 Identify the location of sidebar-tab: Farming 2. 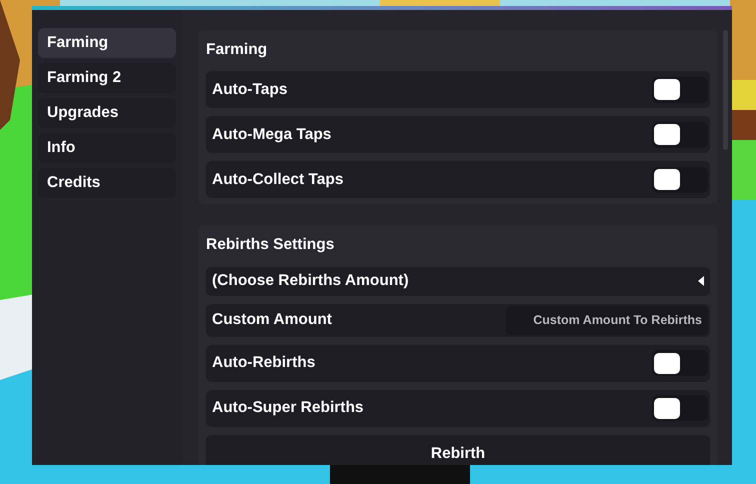
(107, 78).